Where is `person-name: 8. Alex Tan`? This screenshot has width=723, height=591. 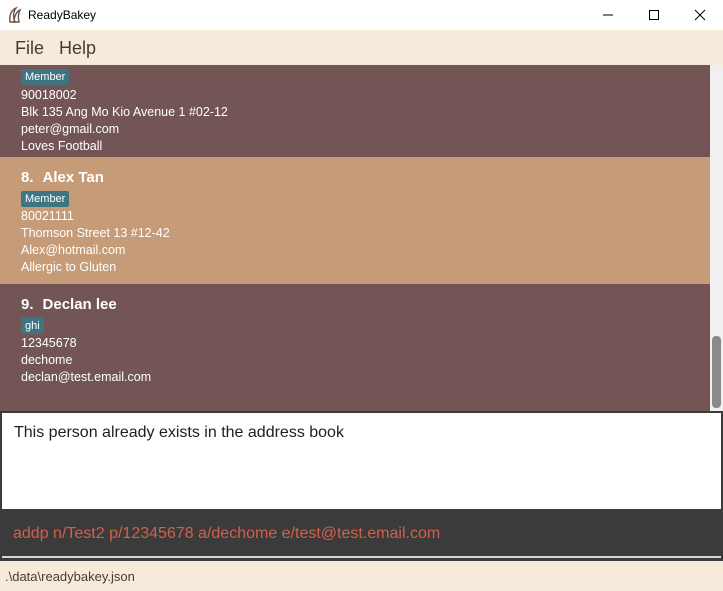
person-name: 8. Alex Tan is located at coordinates (62, 177).